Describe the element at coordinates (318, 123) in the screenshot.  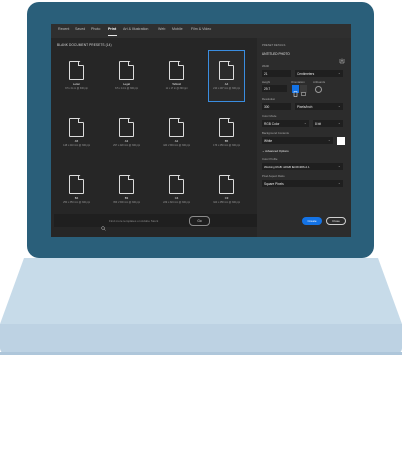
I see `bit-depth-value: 8 bit` at that location.